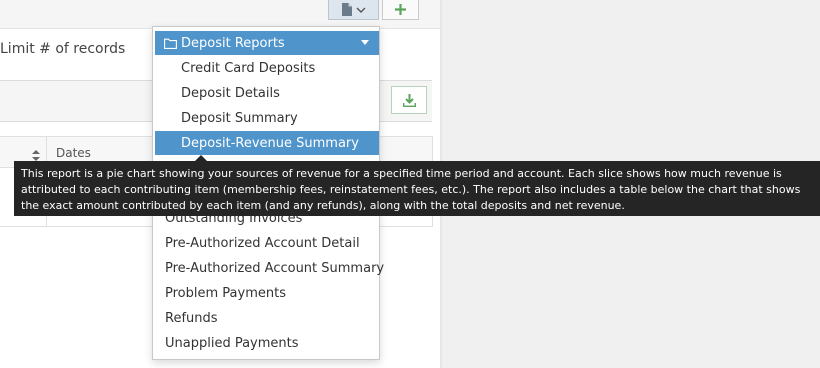  I want to click on download-button, so click(409, 100).